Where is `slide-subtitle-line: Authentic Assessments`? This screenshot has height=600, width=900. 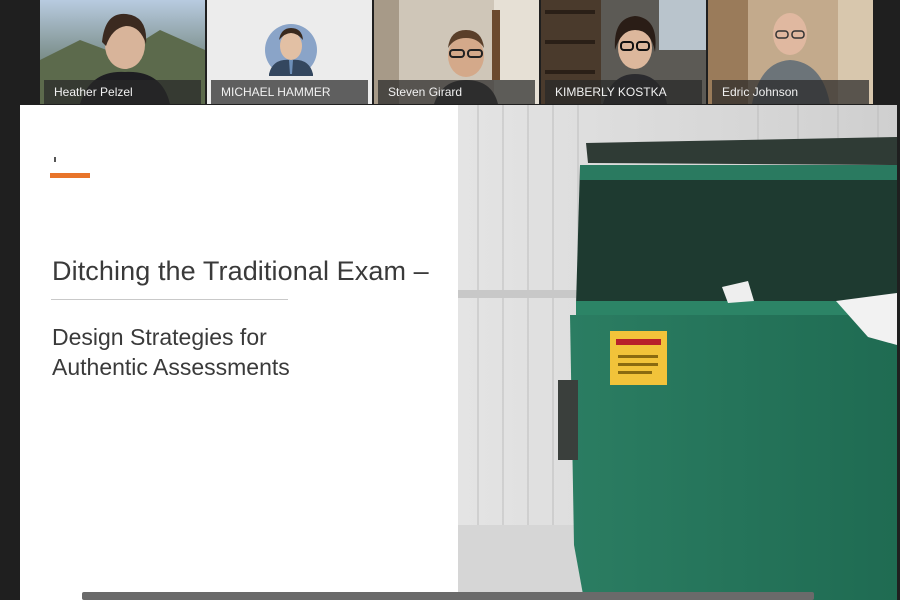 slide-subtitle-line: Authentic Assessments is located at coordinates (171, 367).